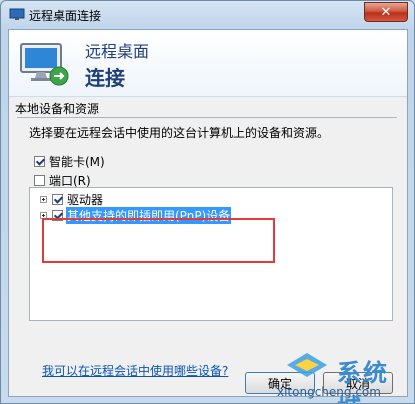 The height and width of the screenshot is (404, 415). What do you see at coordinates (57, 199) in the screenshot?
I see `drives-checkbox` at bounding box center [57, 199].